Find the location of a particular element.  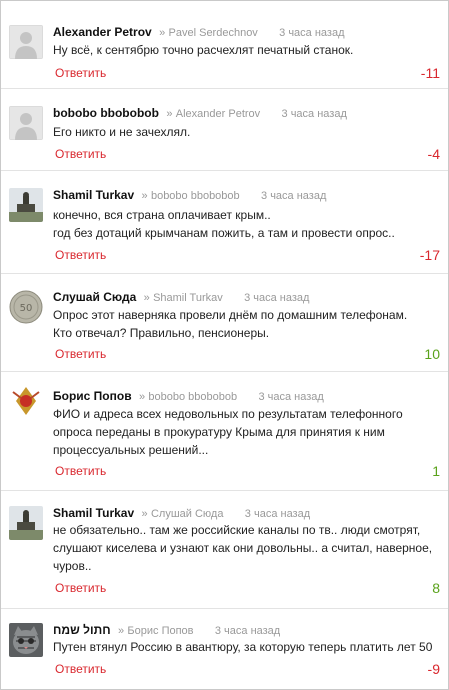

comment-header: Shamil Turkav » Слушай Сюда 3 часа назад is located at coordinates (181, 513).